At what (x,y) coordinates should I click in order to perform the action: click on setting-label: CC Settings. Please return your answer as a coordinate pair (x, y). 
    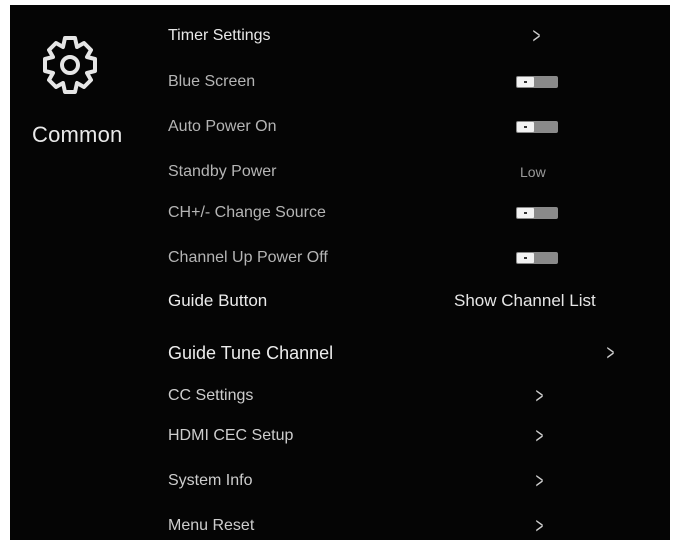
    Looking at the image, I should click on (211, 395).